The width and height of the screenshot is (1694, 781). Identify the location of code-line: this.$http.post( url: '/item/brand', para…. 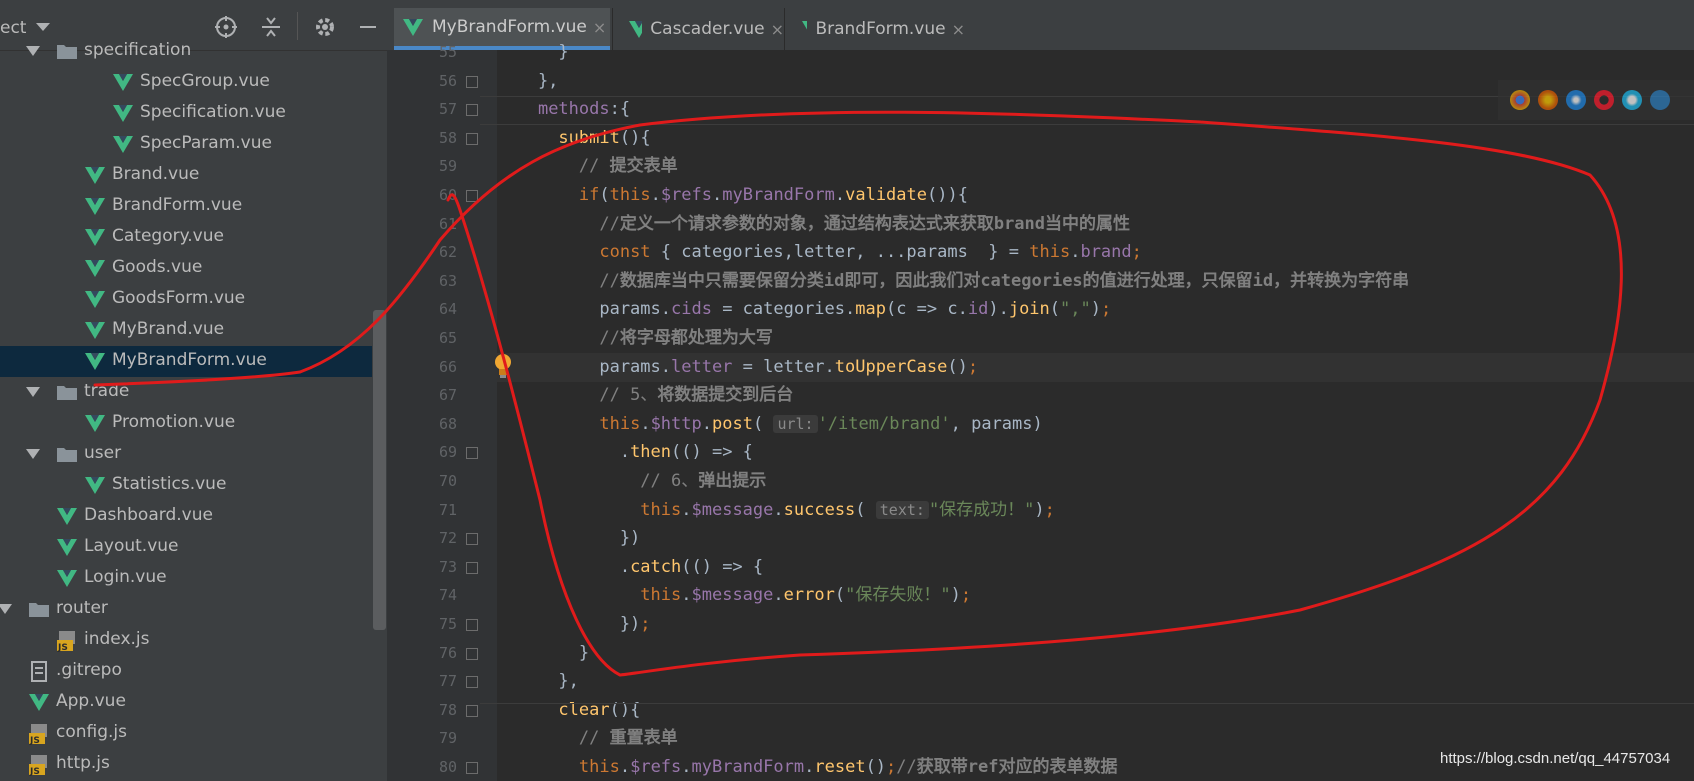
(769, 424).